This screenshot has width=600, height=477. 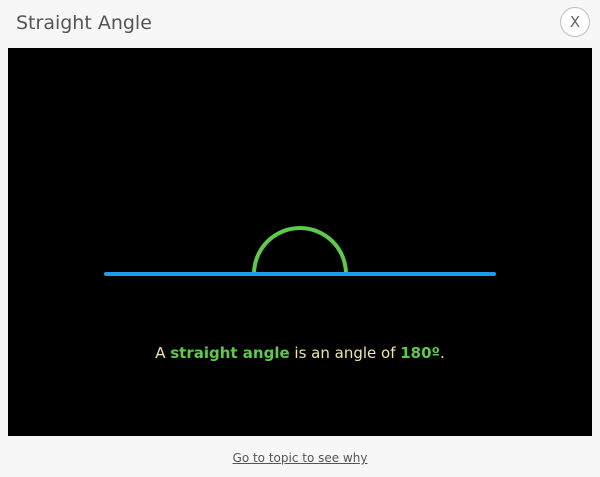 What do you see at coordinates (300, 458) in the screenshot?
I see `go-to-topic-link: Go to topic to see why` at bounding box center [300, 458].